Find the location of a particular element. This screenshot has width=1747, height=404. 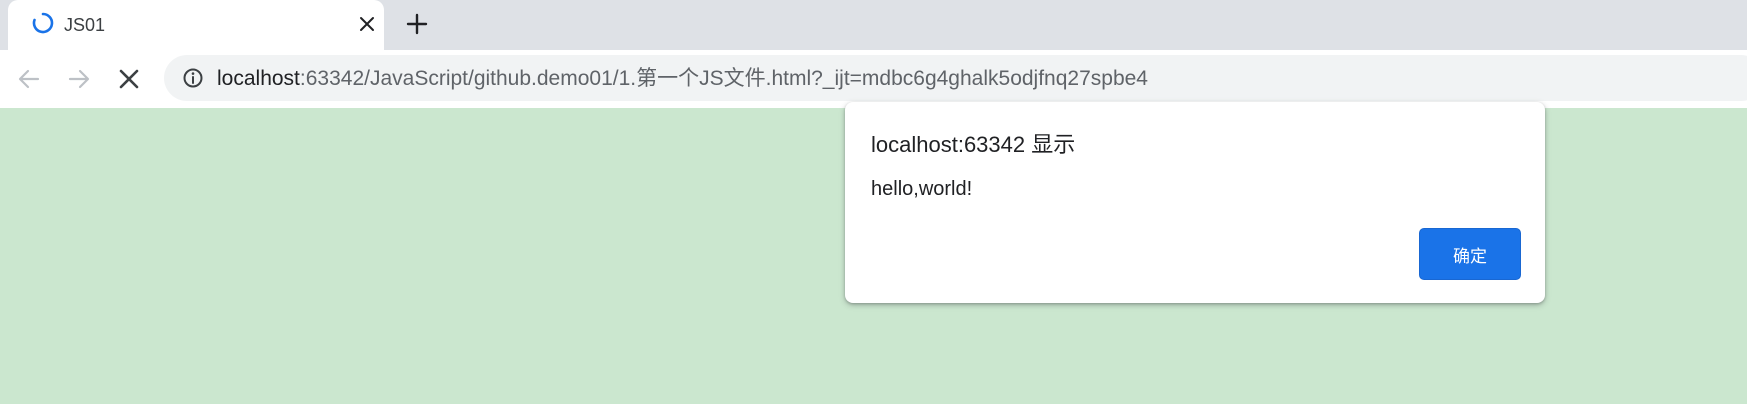

dialog-title: localhost:63342 显示 is located at coordinates (973, 144).